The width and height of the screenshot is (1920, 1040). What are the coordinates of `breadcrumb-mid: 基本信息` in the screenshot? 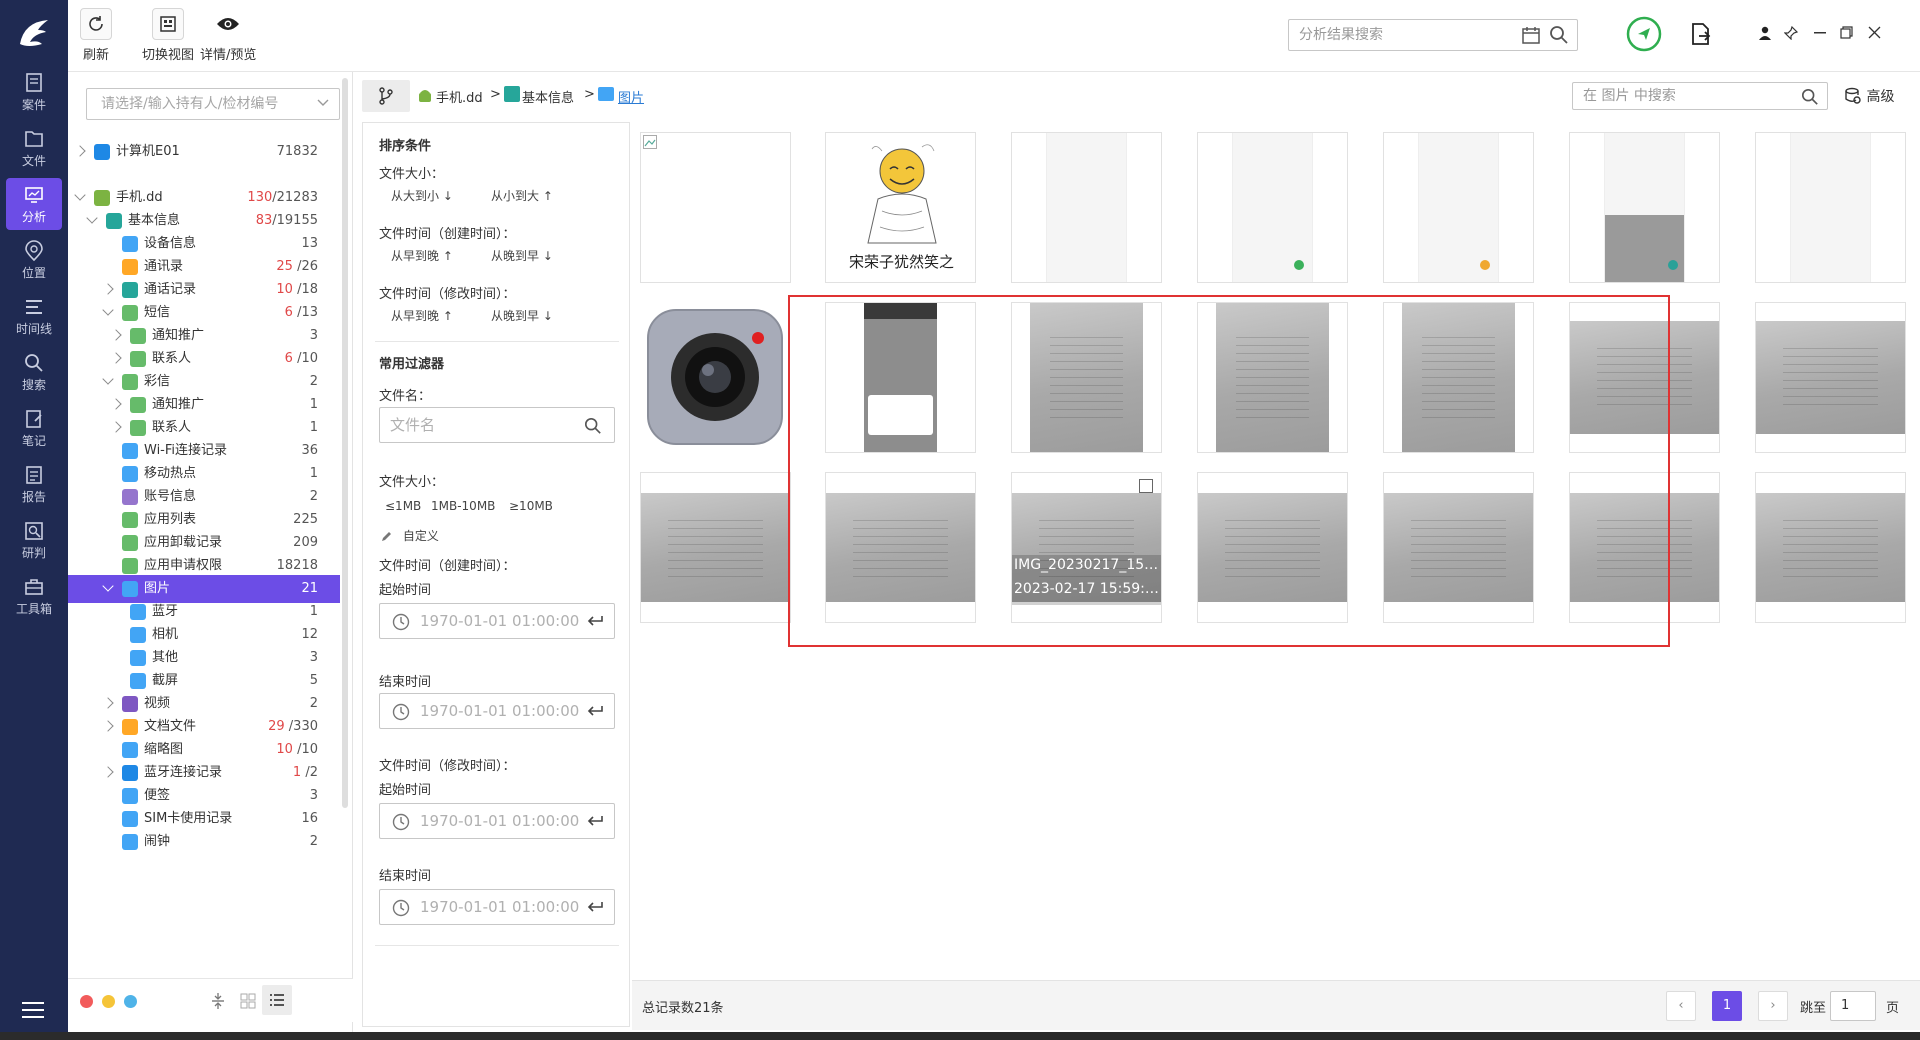 It's located at (548, 96).